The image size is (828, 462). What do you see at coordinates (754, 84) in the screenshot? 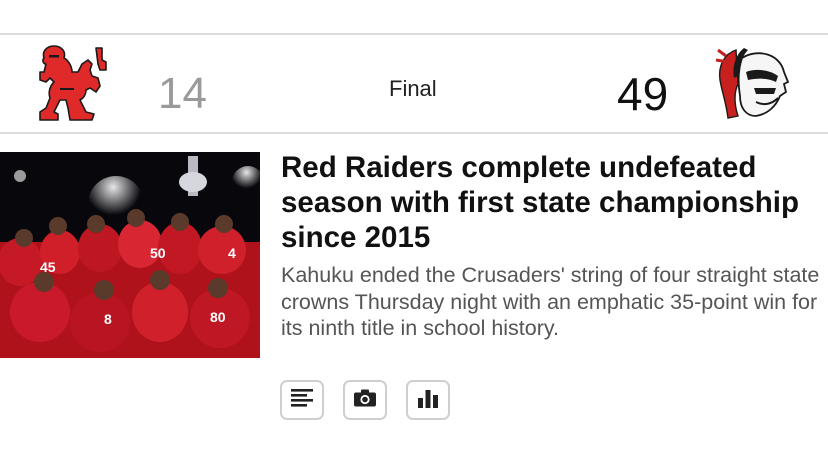
I see `red-raider-warrior-logo` at bounding box center [754, 84].